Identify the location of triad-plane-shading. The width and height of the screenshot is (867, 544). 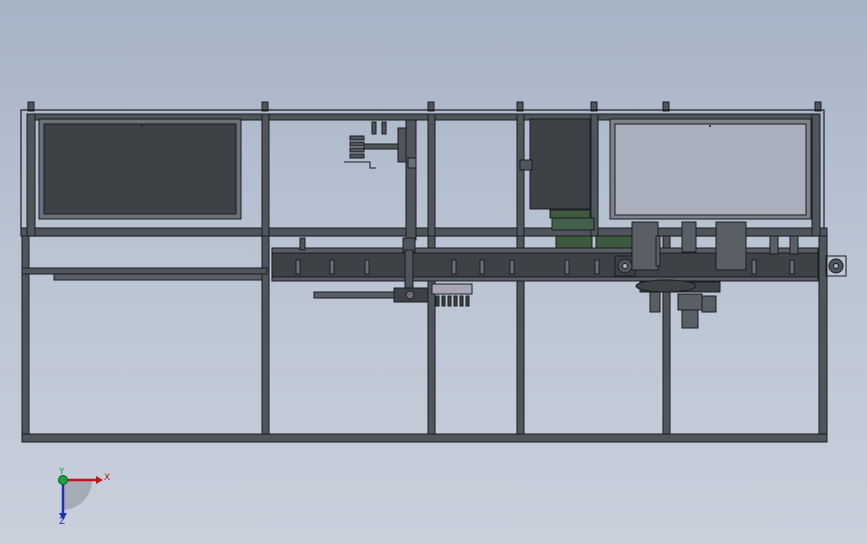
(78, 495).